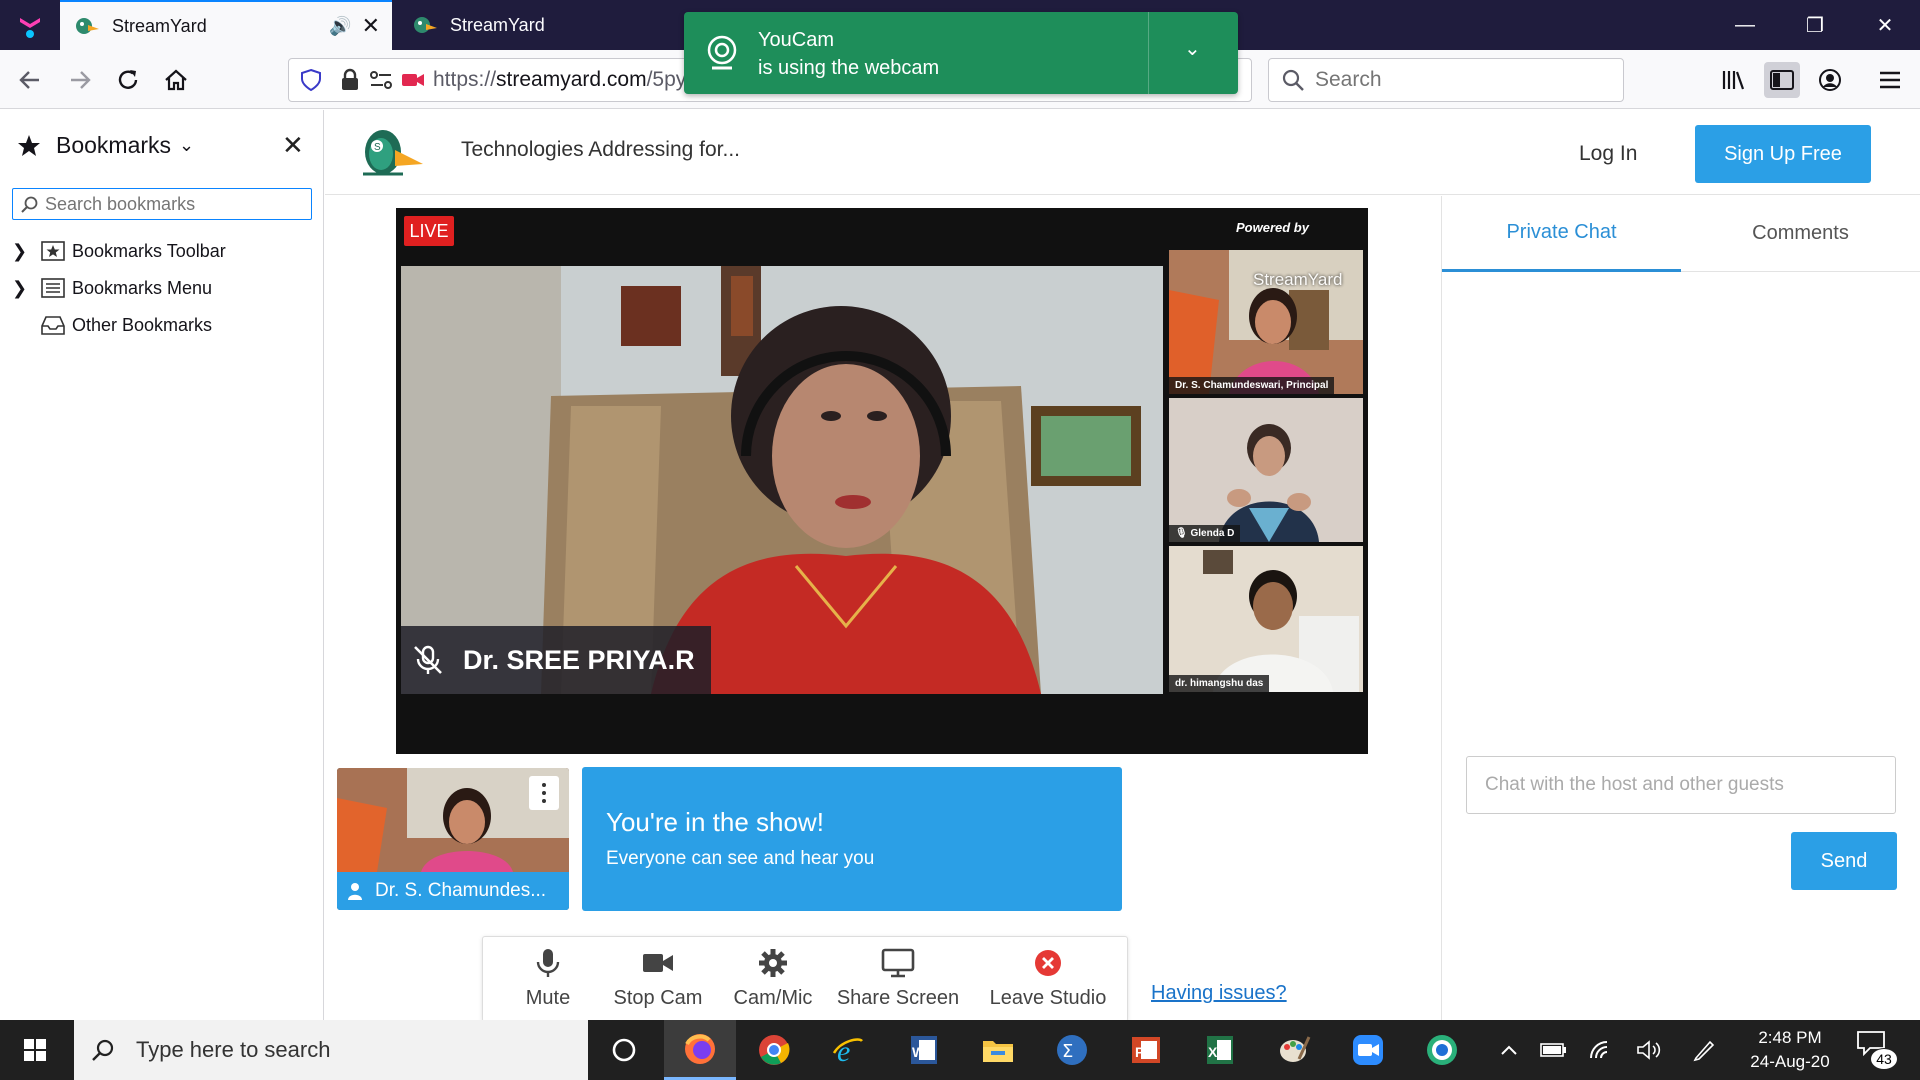 This screenshot has width=1920, height=1080. Describe the element at coordinates (773, 998) in the screenshot. I see `control-label: Cam/Mic` at that location.